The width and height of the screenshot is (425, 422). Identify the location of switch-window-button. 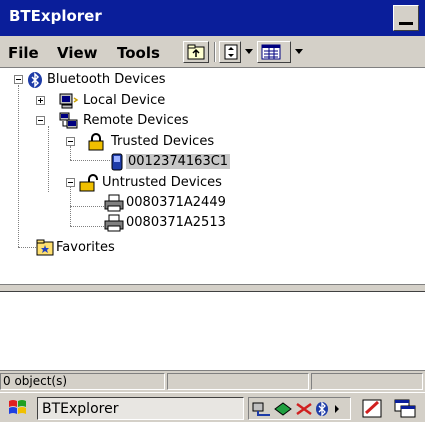
(406, 408).